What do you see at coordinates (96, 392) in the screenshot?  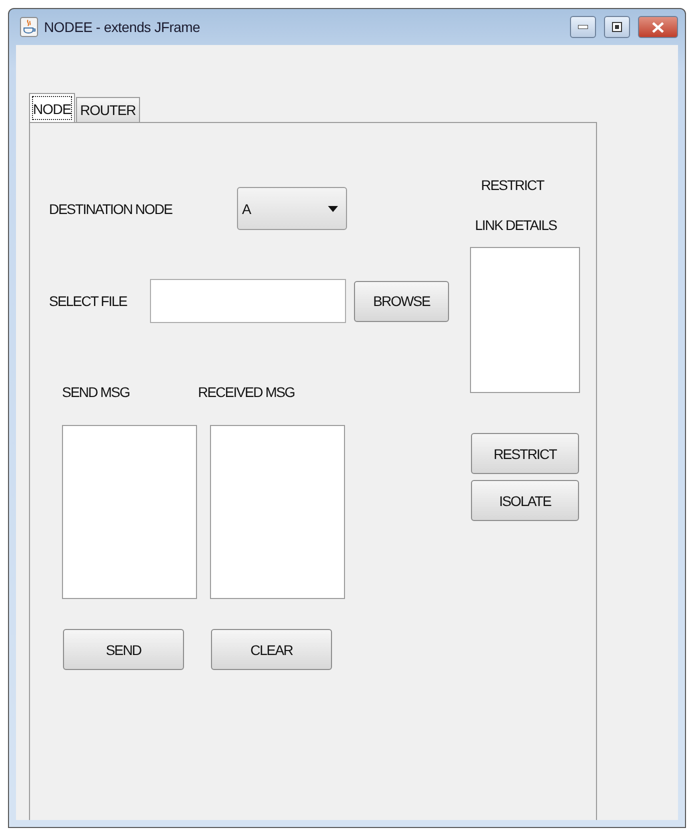 I see `message-label: SEND MSG` at bounding box center [96, 392].